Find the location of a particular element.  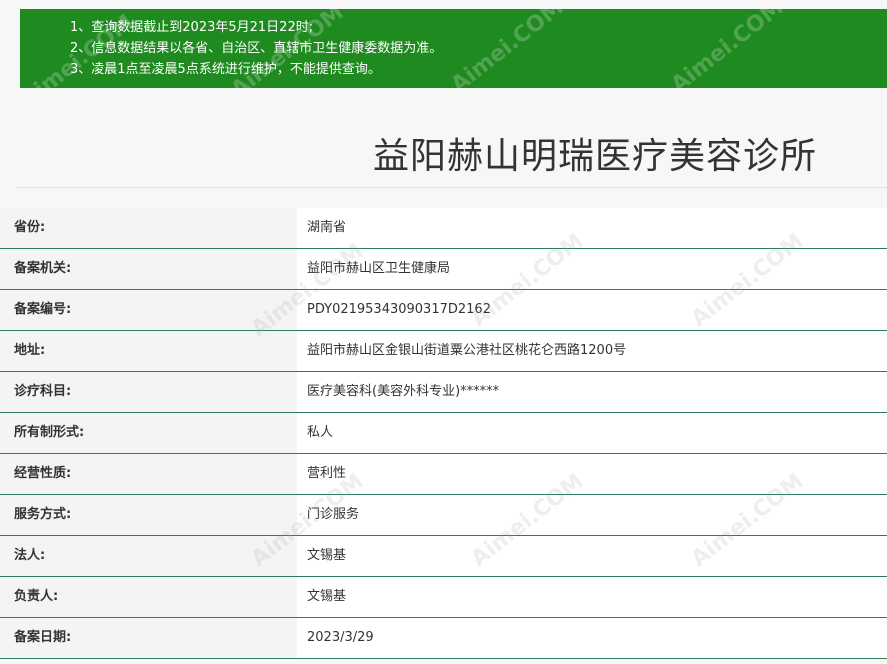

row-value: PDY02195343090317D2162 is located at coordinates (592, 310).